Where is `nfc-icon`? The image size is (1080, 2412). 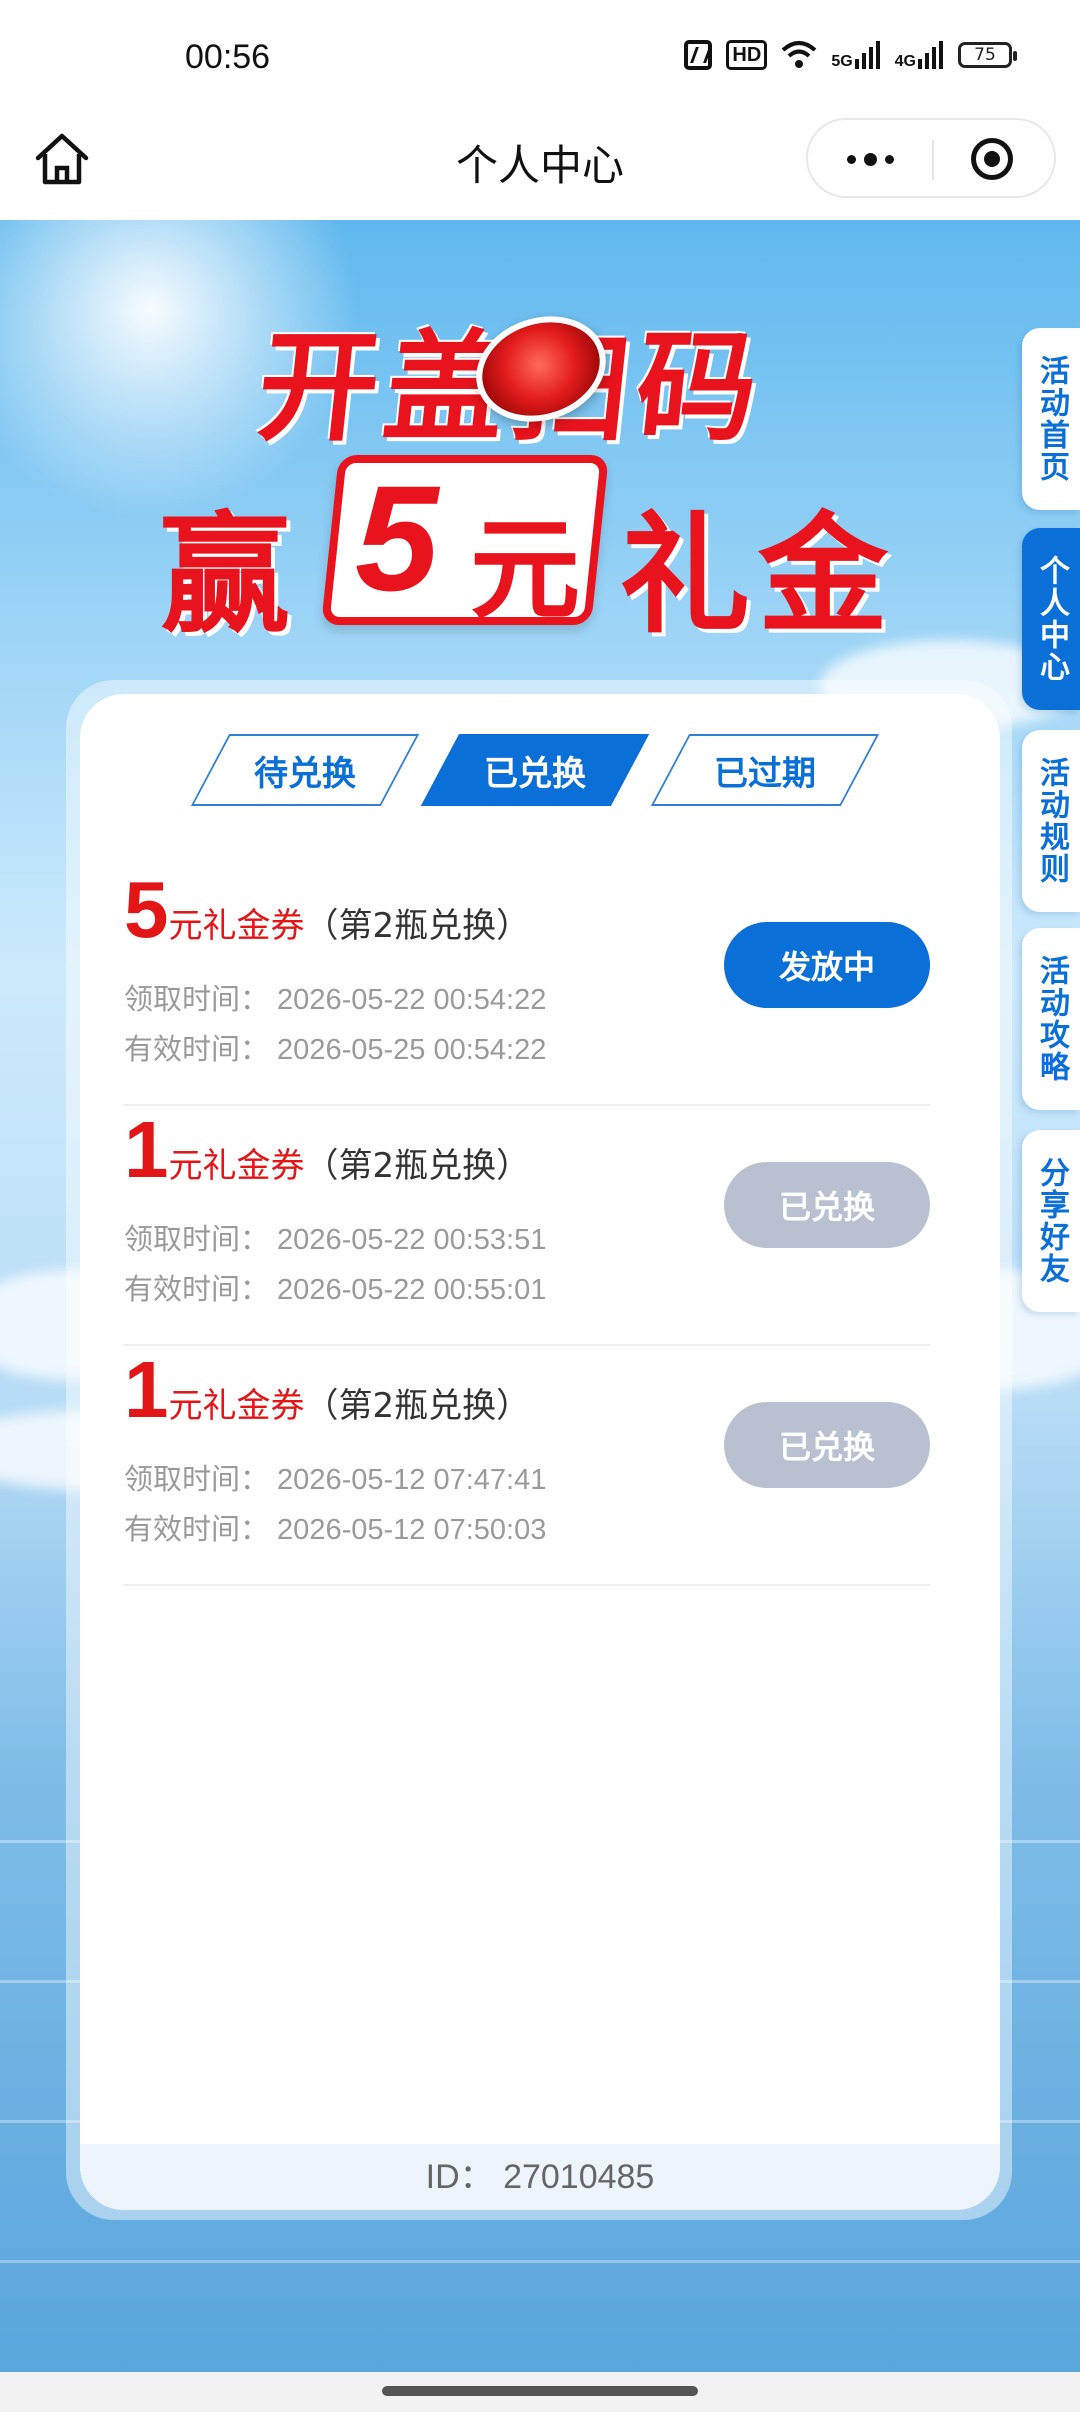
nfc-icon is located at coordinates (698, 55).